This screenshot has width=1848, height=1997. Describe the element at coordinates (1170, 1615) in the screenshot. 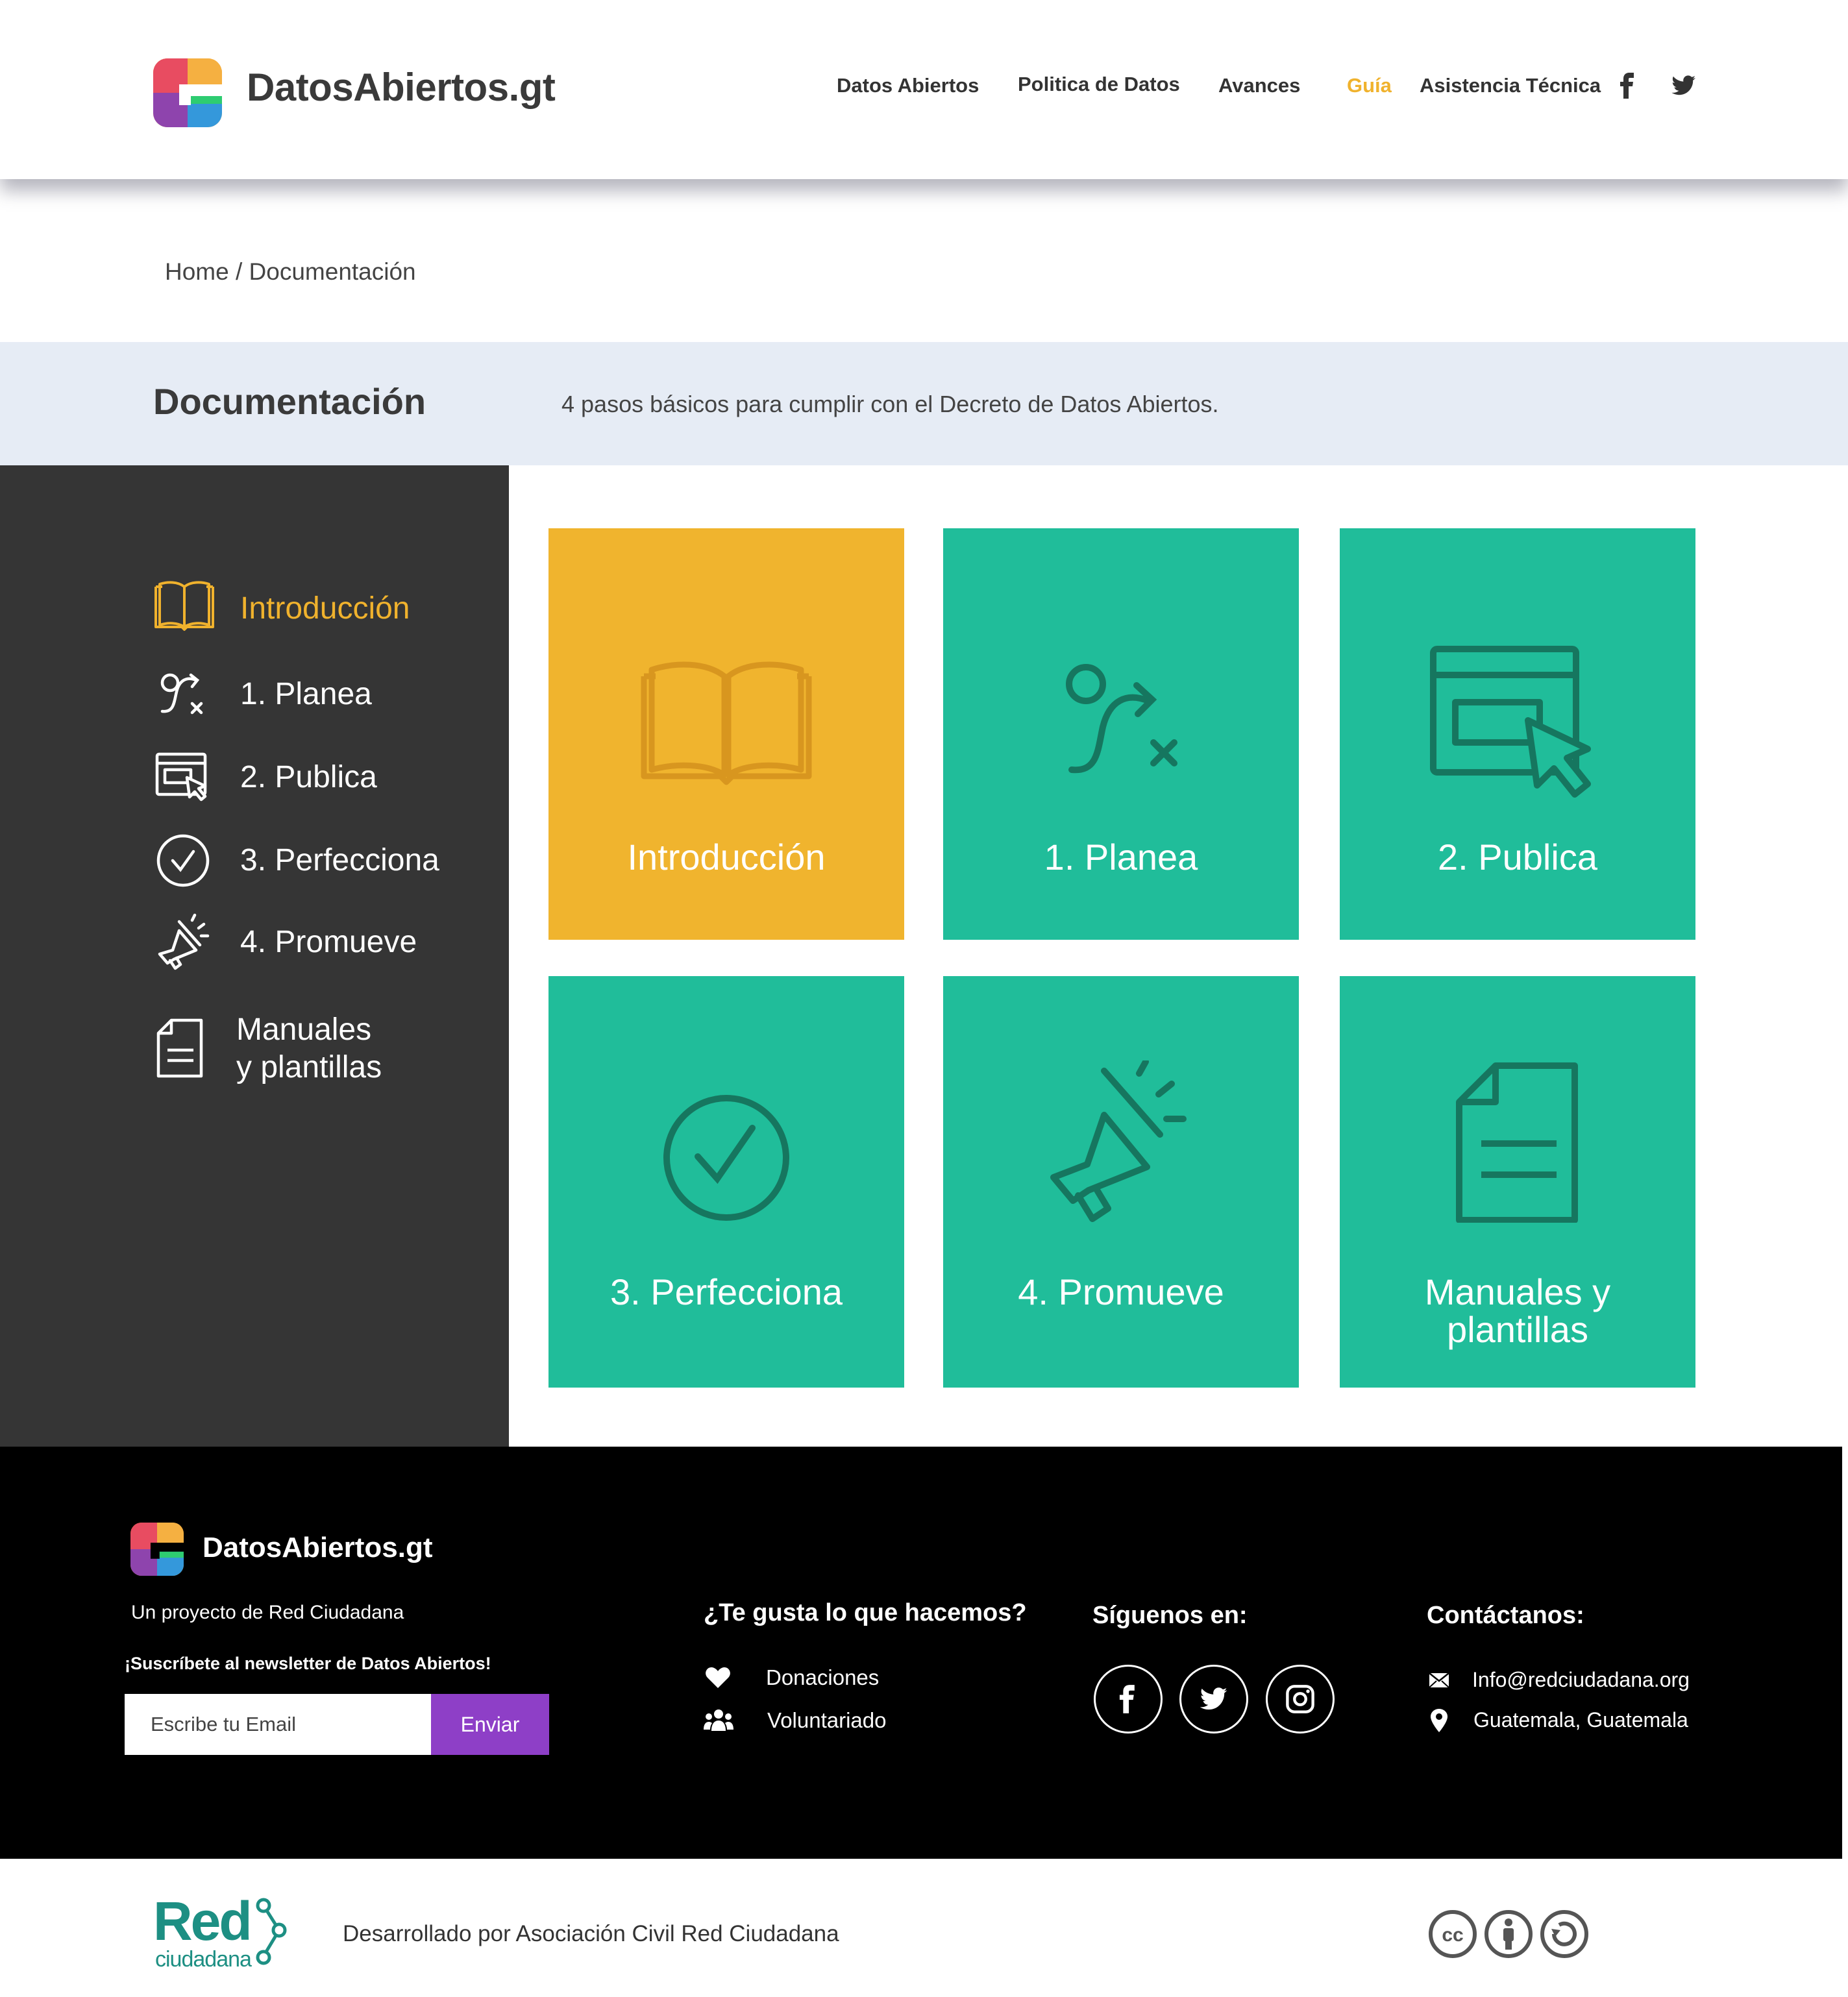

I see `follow-title: Síguenos en:` at that location.